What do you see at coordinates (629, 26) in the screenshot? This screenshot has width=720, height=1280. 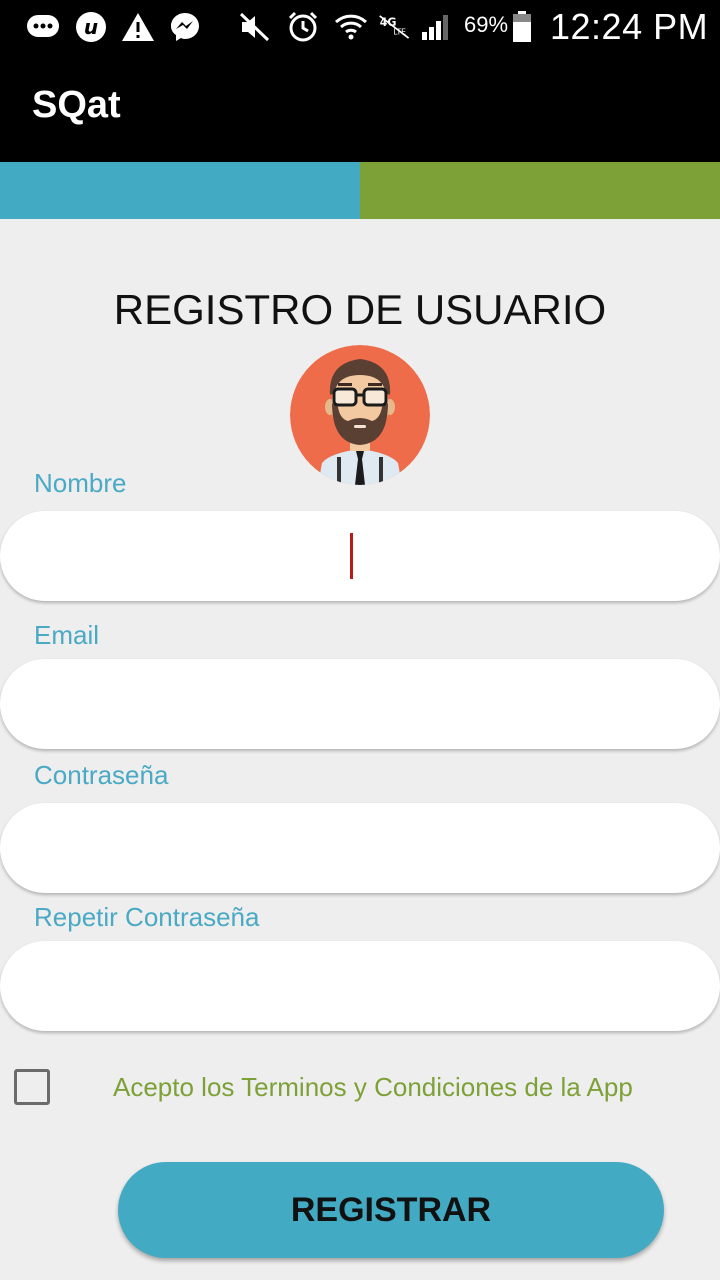 I see `clock: 12:24 PM` at bounding box center [629, 26].